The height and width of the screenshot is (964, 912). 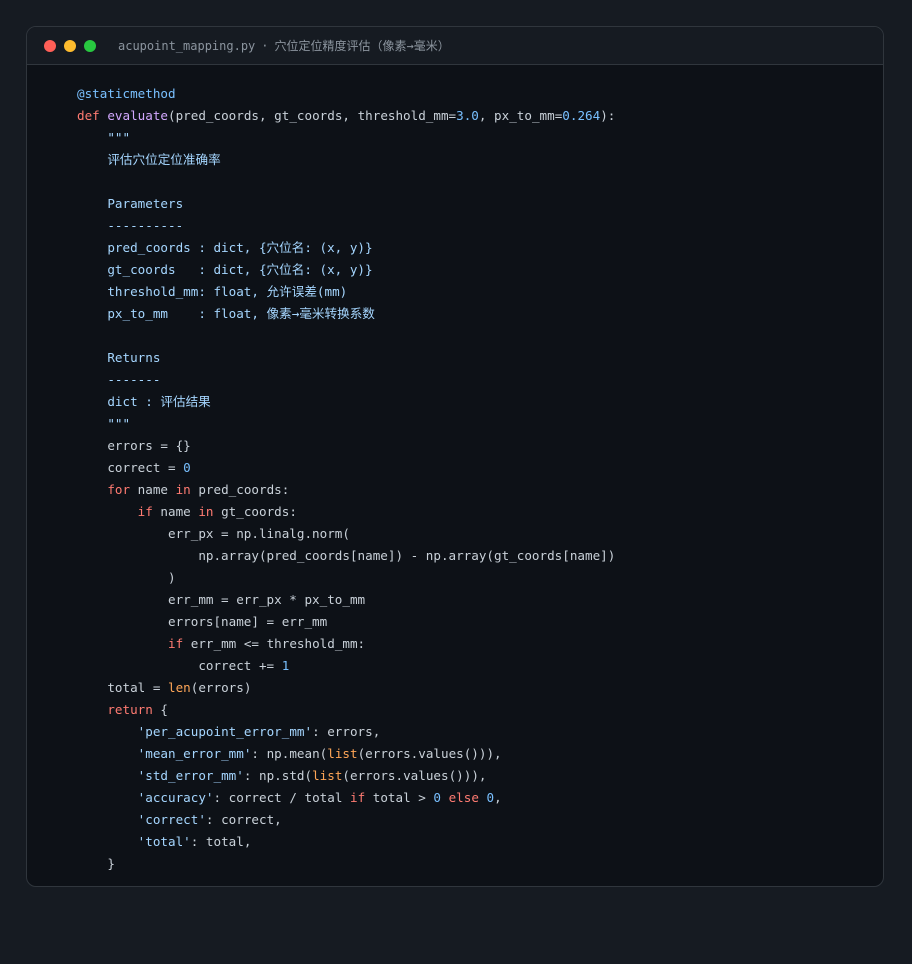 I want to click on code-token: dict : 评估结果, so click(x=144, y=401).